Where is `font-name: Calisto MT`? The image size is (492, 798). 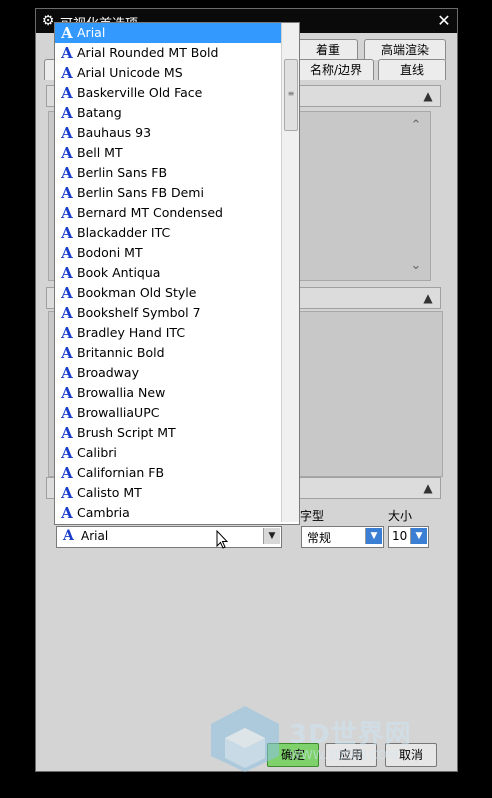
font-name: Calisto MT is located at coordinates (109, 492).